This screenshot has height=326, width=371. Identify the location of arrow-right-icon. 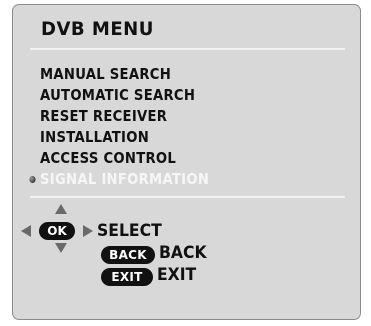
(88, 231).